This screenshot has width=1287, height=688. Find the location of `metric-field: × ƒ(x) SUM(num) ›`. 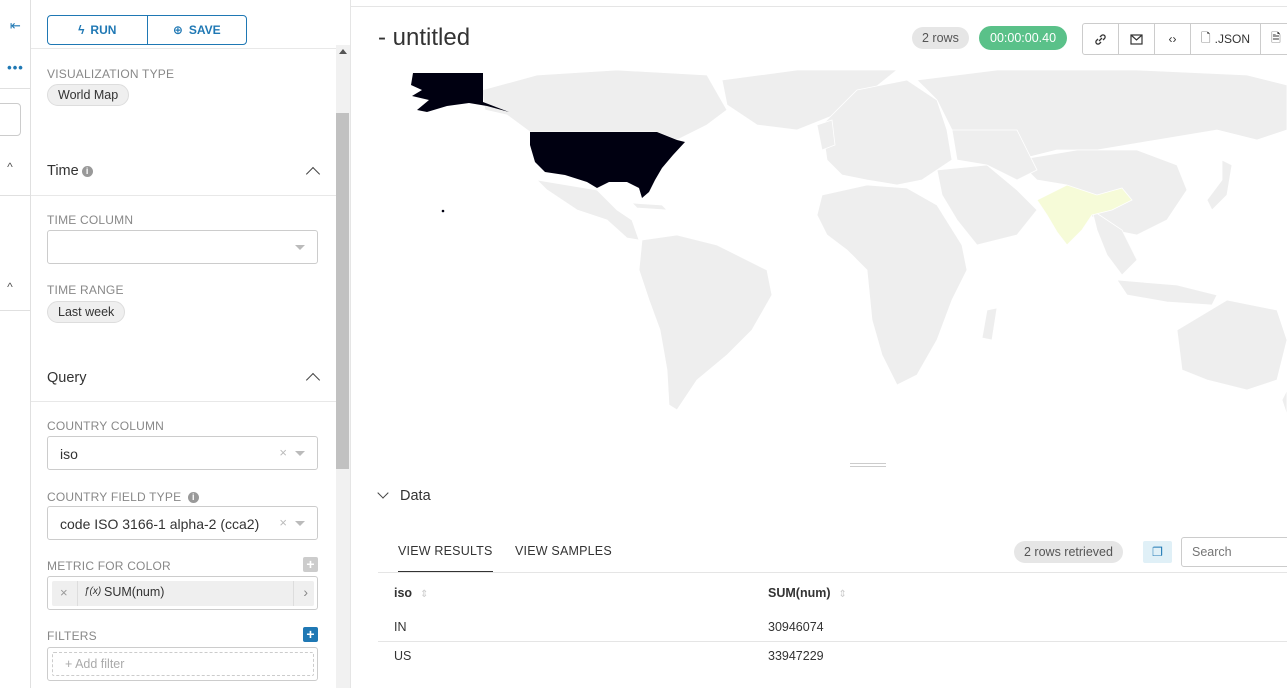

metric-field: × ƒ(x) SUM(num) › is located at coordinates (182, 593).